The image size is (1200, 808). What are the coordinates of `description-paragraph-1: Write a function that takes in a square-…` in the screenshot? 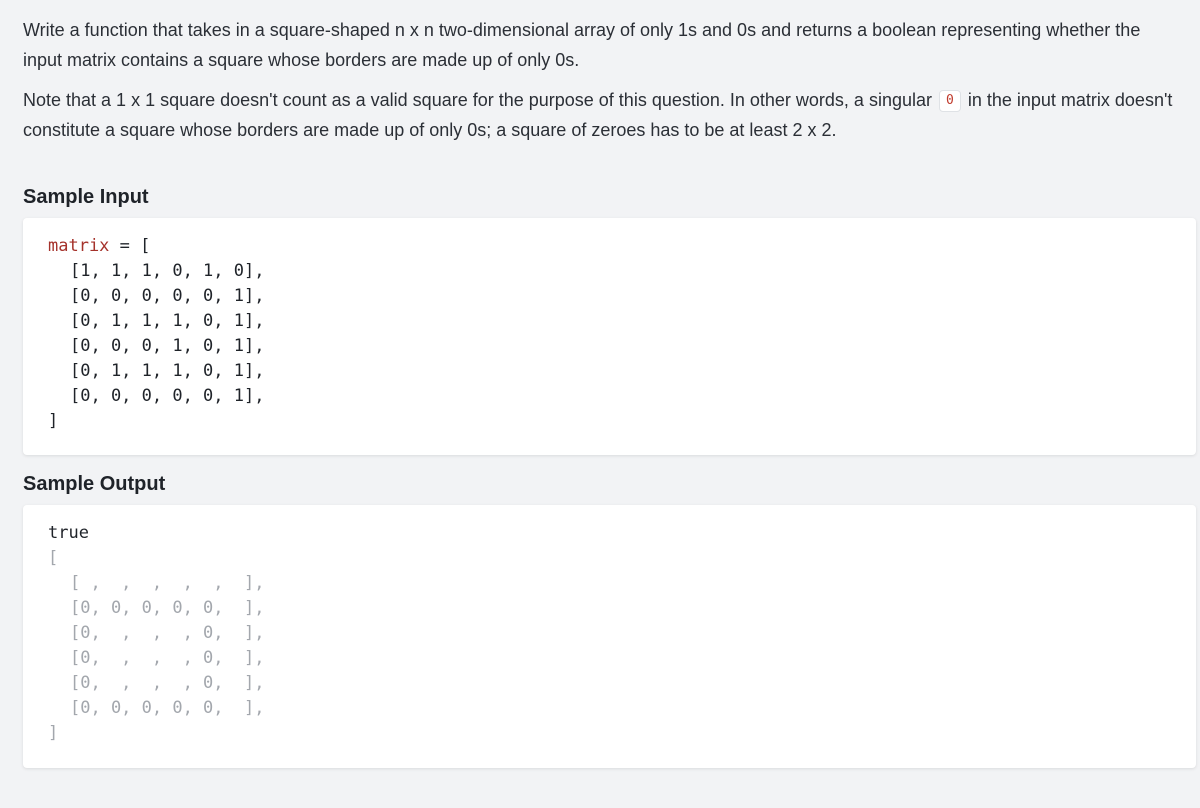 It's located at (603, 45).